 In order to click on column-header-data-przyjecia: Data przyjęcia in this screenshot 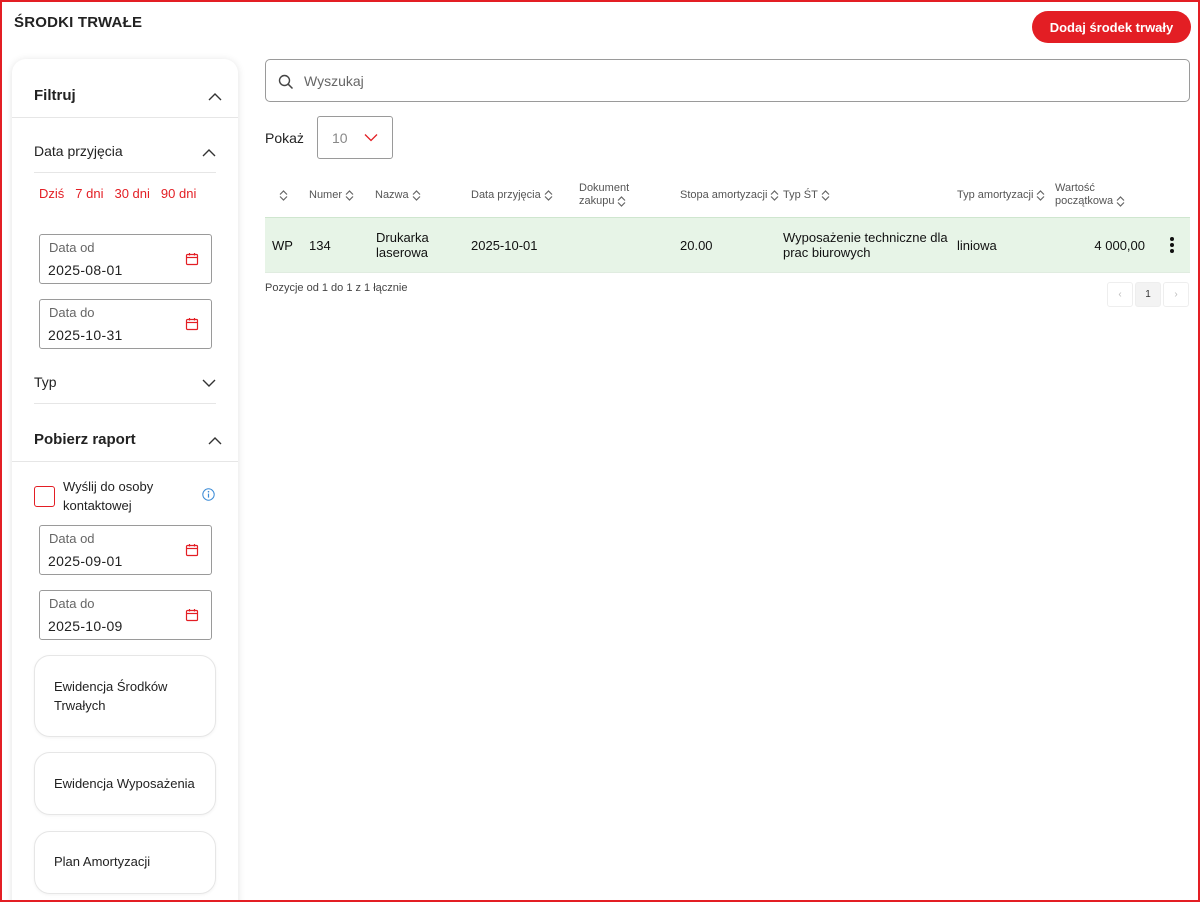, I will do `click(512, 195)`.